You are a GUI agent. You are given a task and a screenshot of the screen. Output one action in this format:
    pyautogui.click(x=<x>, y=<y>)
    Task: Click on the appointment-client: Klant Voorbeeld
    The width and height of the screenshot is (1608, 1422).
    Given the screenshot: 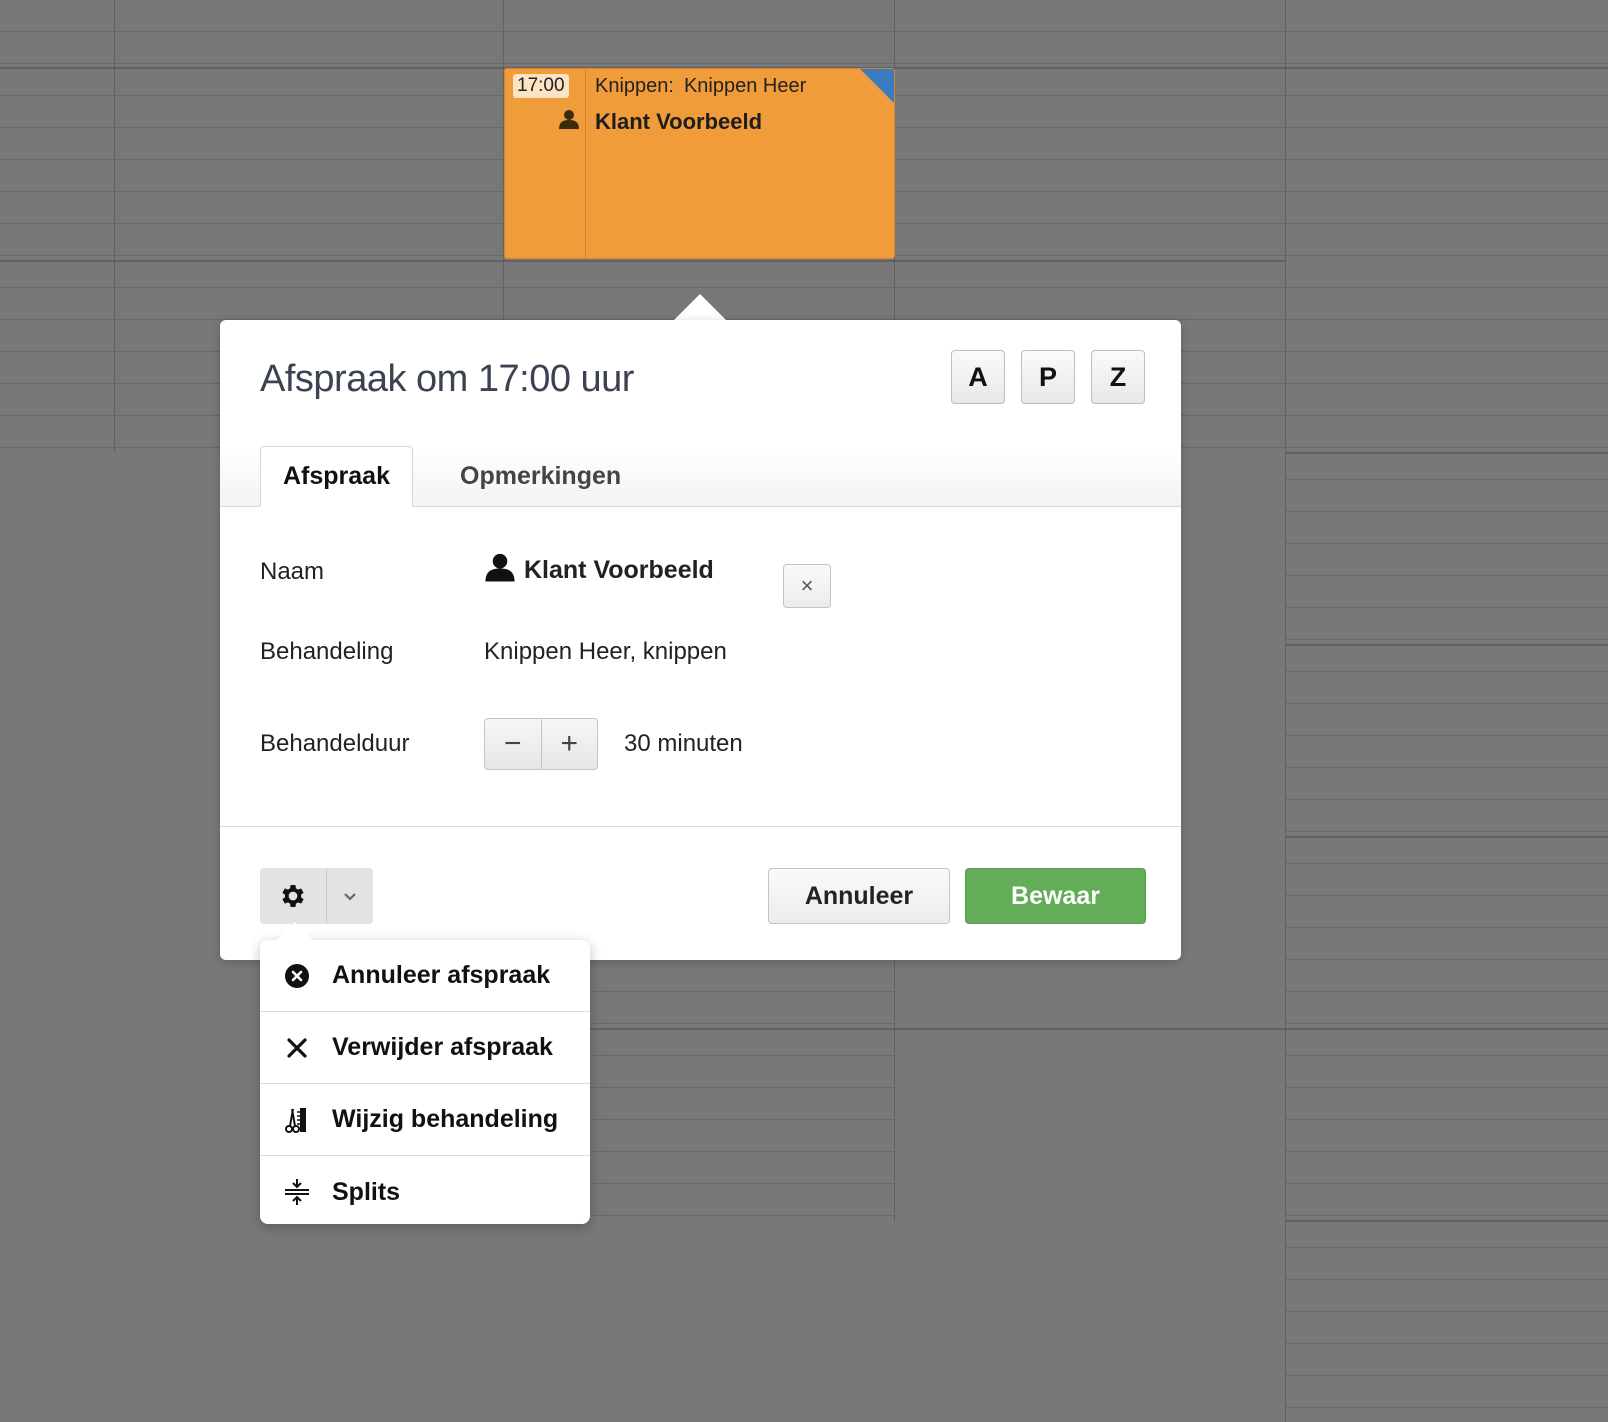 What is the action you would take?
    pyautogui.click(x=679, y=121)
    